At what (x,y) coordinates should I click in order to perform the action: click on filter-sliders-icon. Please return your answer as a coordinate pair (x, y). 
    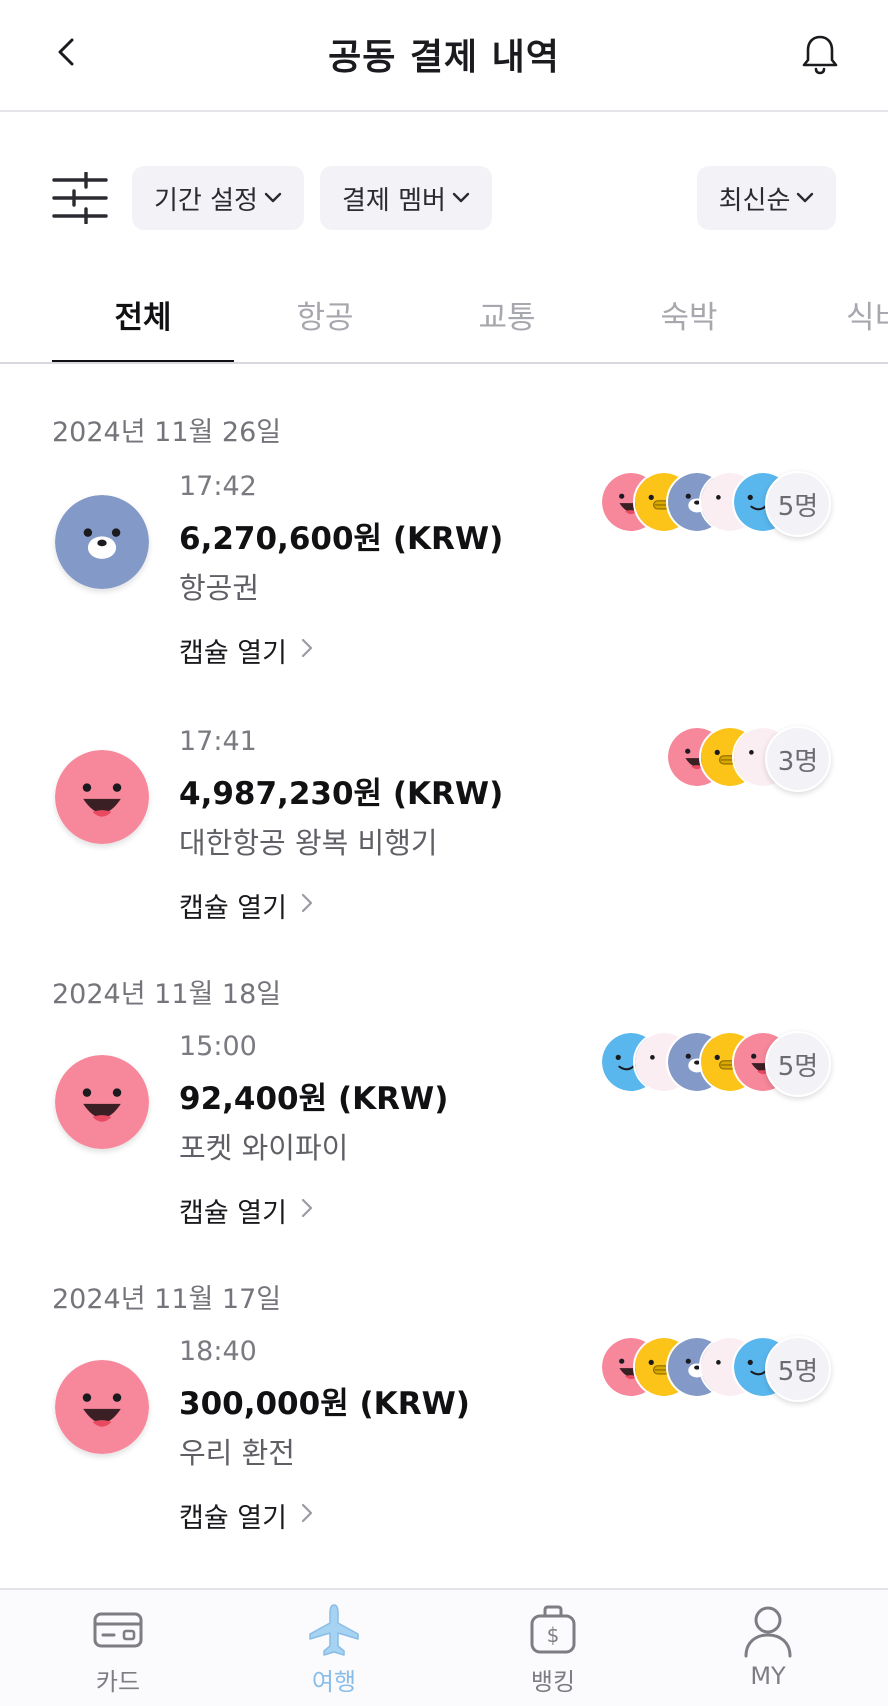
    Looking at the image, I should click on (80, 198).